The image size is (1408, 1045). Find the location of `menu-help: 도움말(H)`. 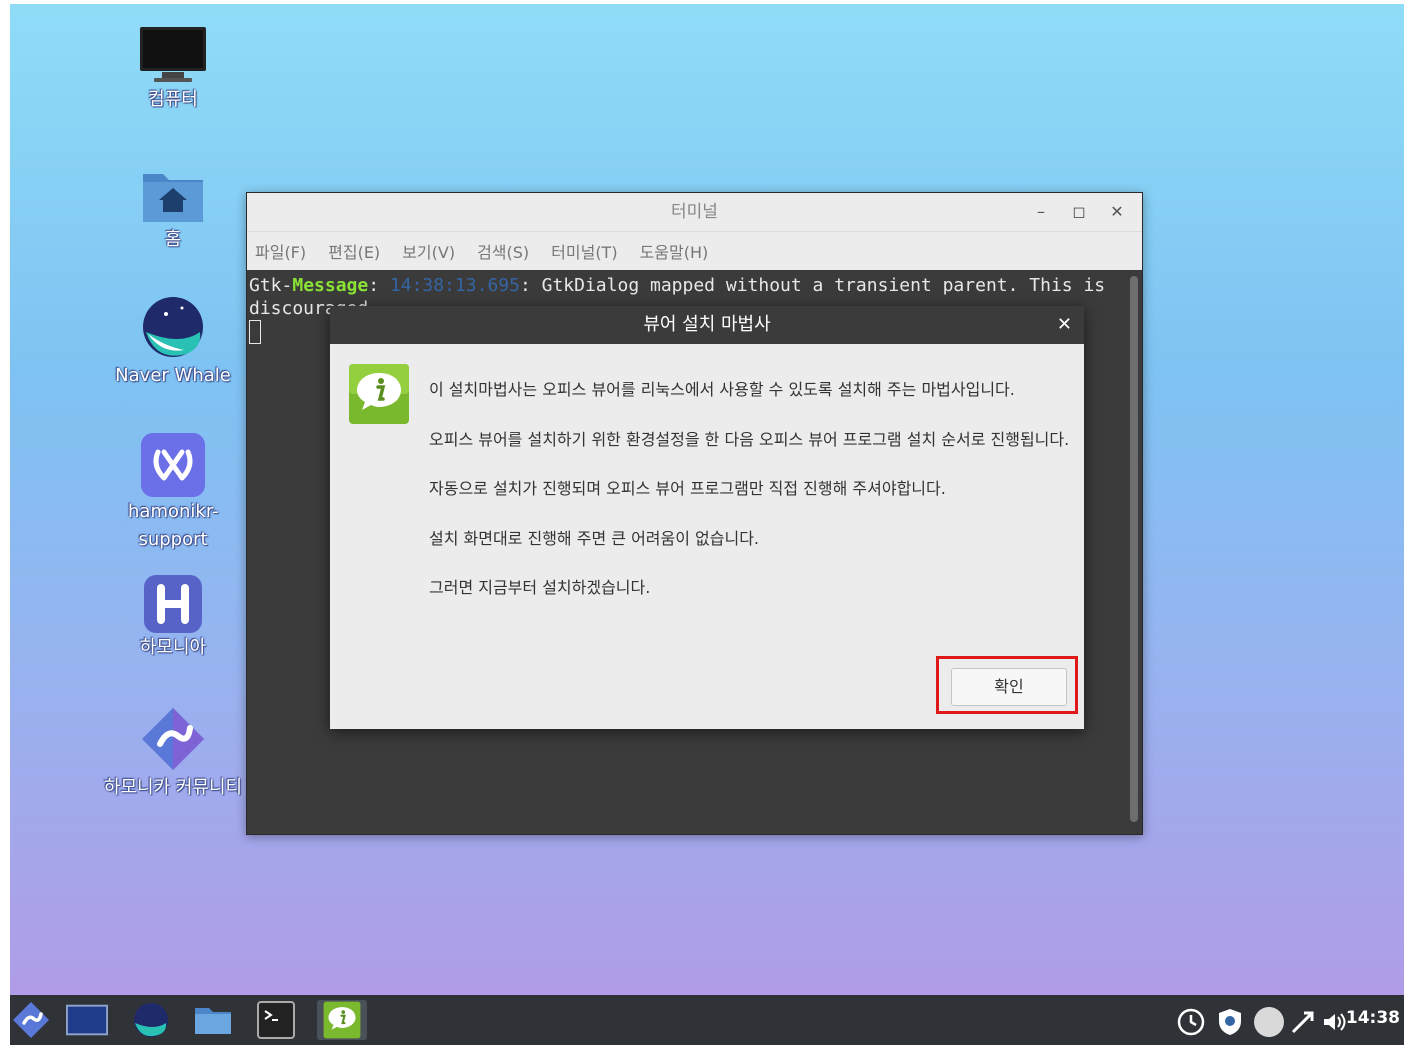

menu-help: 도움말(H) is located at coordinates (674, 251).